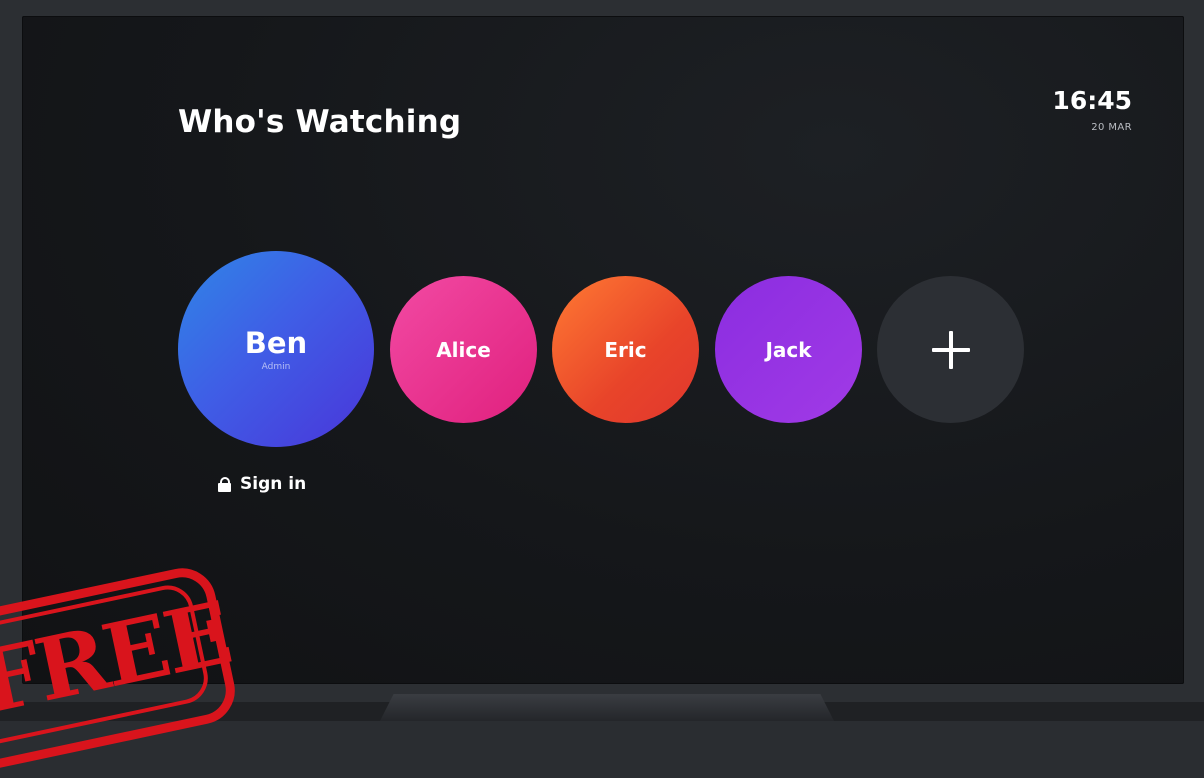  I want to click on profile-name: Alice, so click(463, 349).